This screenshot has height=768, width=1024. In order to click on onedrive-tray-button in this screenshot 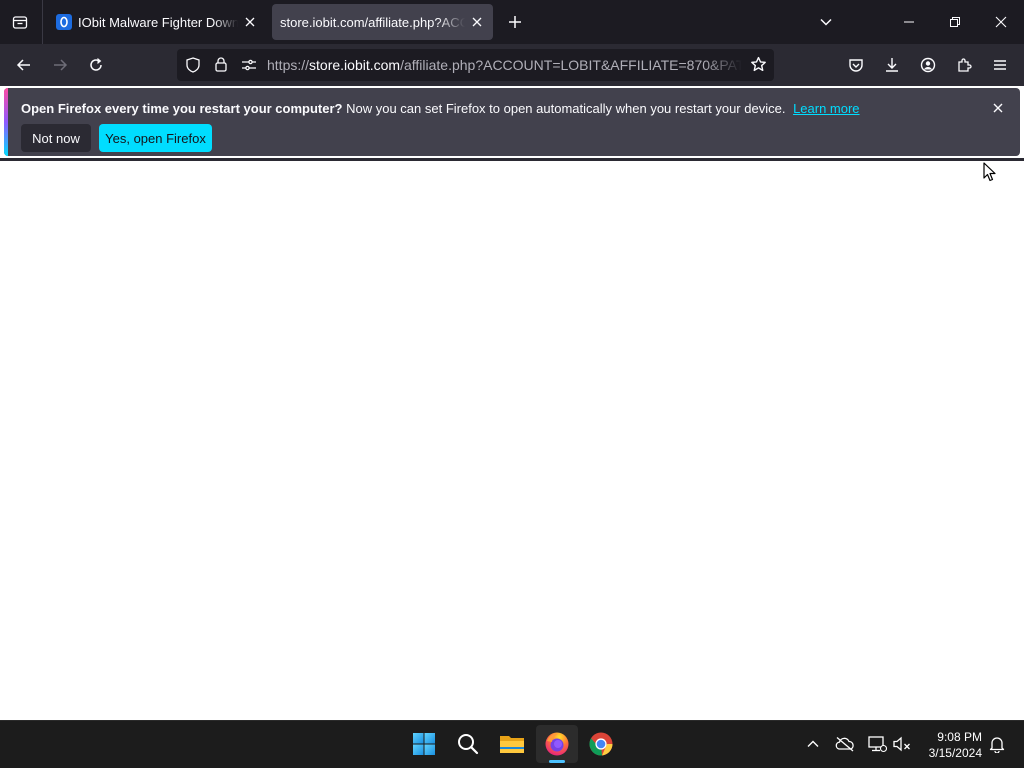, I will do `click(845, 744)`.